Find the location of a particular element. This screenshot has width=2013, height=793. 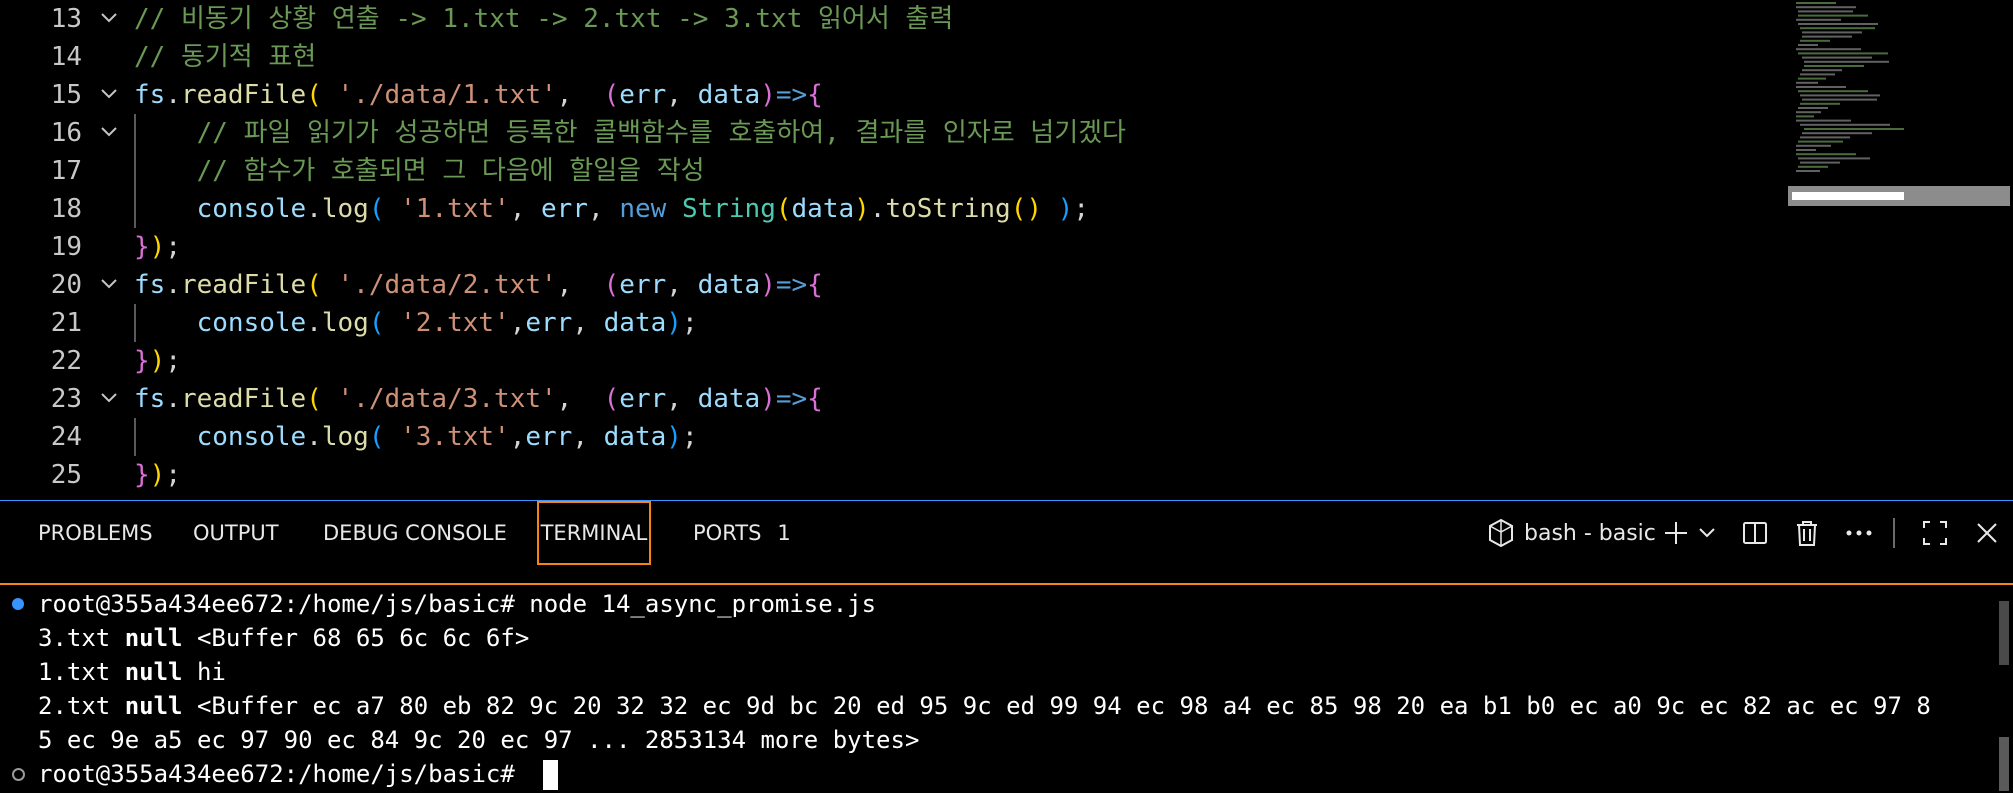

terminal-bash-icon is located at coordinates (1501, 533).